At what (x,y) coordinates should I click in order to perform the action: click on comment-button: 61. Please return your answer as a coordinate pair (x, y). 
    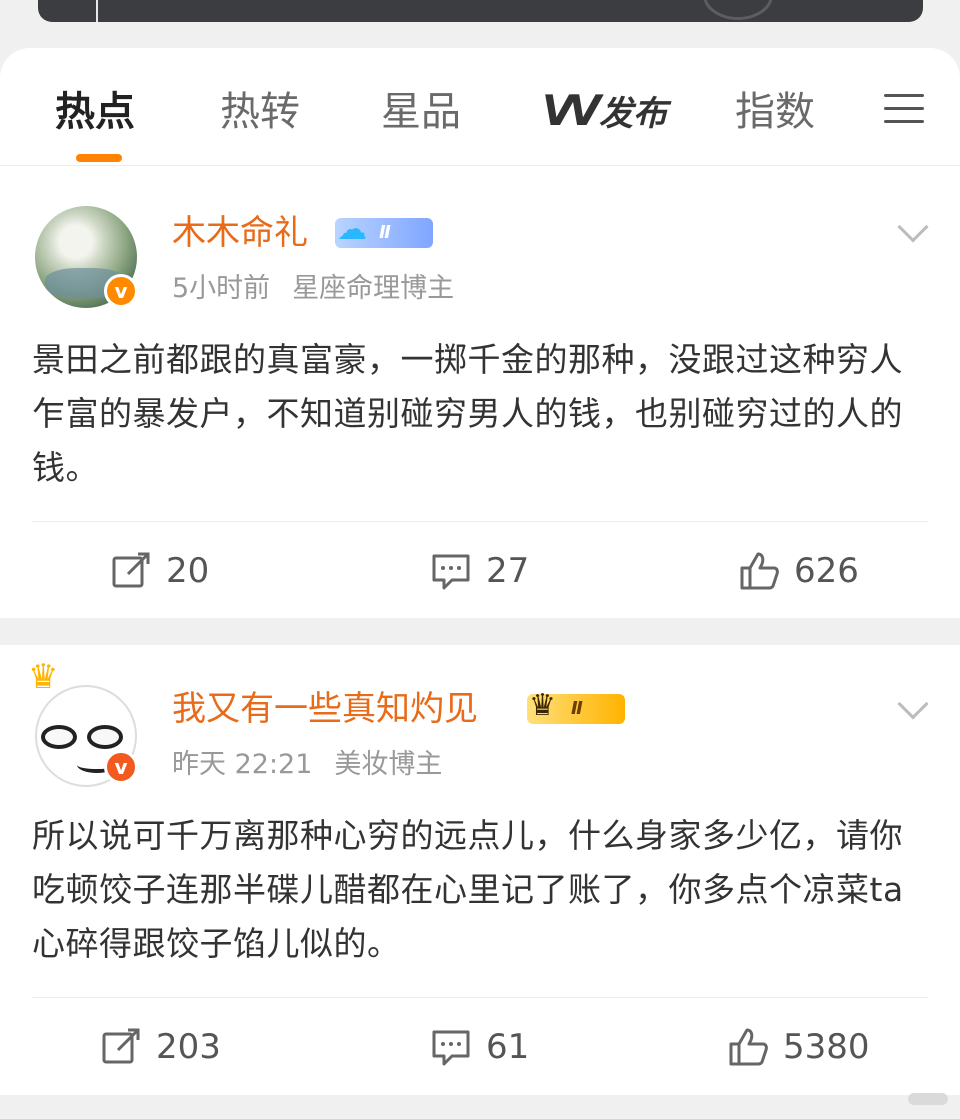
    Looking at the image, I should click on (479, 1047).